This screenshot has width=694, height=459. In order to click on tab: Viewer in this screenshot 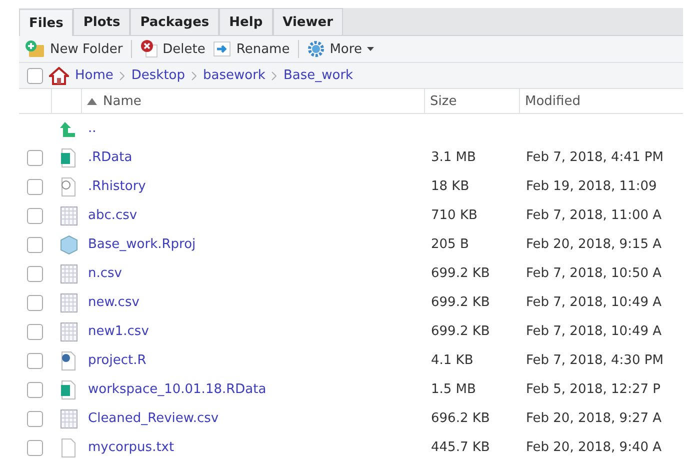, I will do `click(307, 21)`.